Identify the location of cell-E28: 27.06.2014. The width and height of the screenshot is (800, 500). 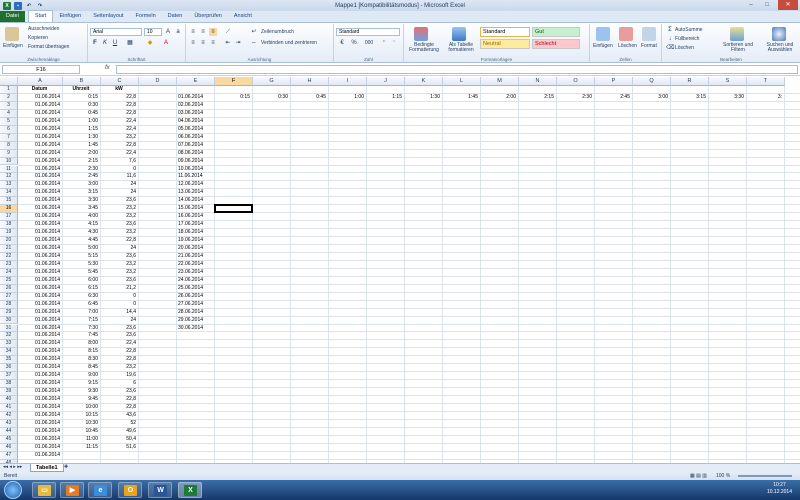
(195, 305).